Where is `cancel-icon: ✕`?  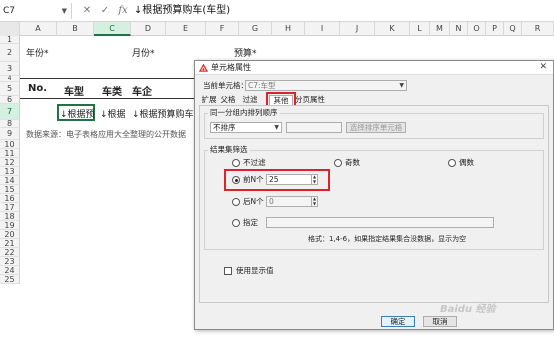 cancel-icon: ✕ is located at coordinates (87, 11).